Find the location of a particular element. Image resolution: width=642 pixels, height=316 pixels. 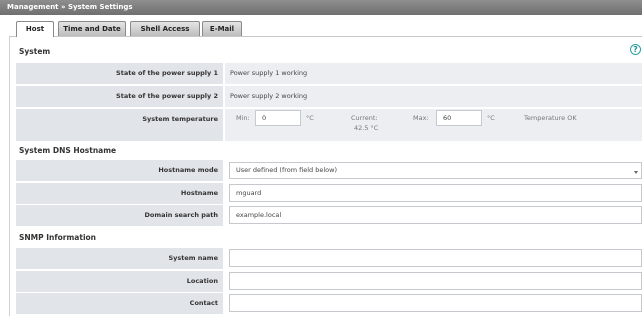

temp-min-label: Min: is located at coordinates (243, 118).